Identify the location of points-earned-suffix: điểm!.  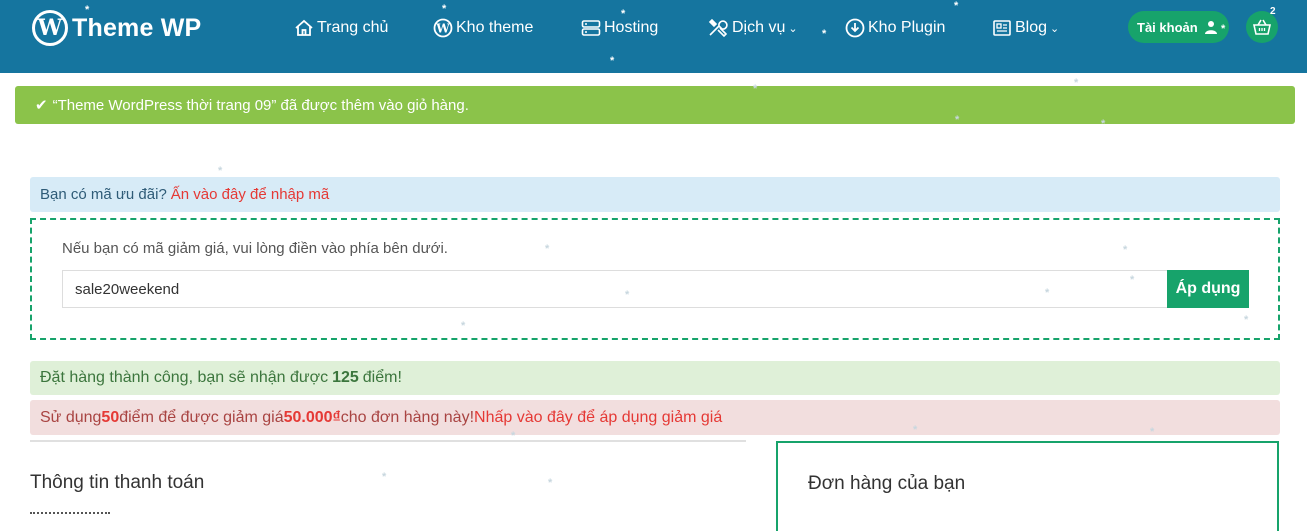
(382, 377).